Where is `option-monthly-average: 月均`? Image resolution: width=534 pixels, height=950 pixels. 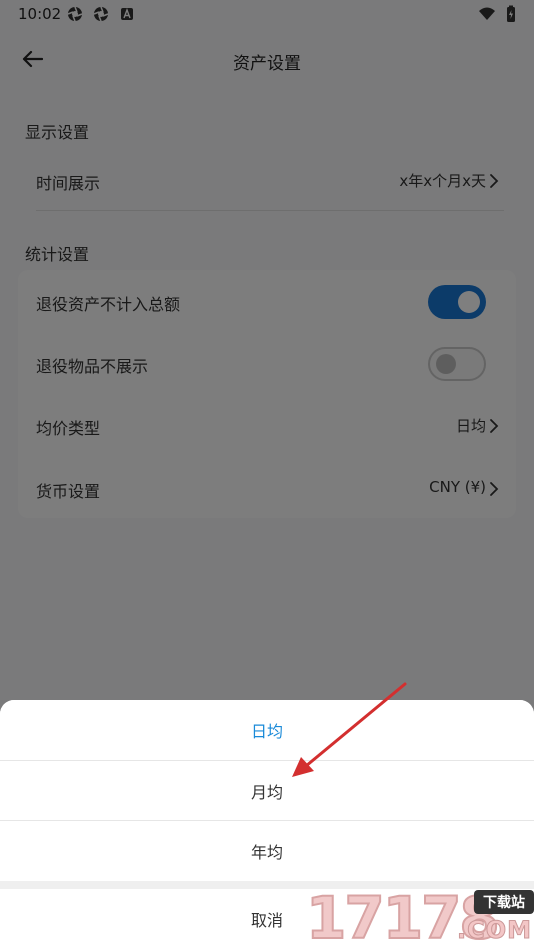
option-monthly-average: 月均 is located at coordinates (267, 791).